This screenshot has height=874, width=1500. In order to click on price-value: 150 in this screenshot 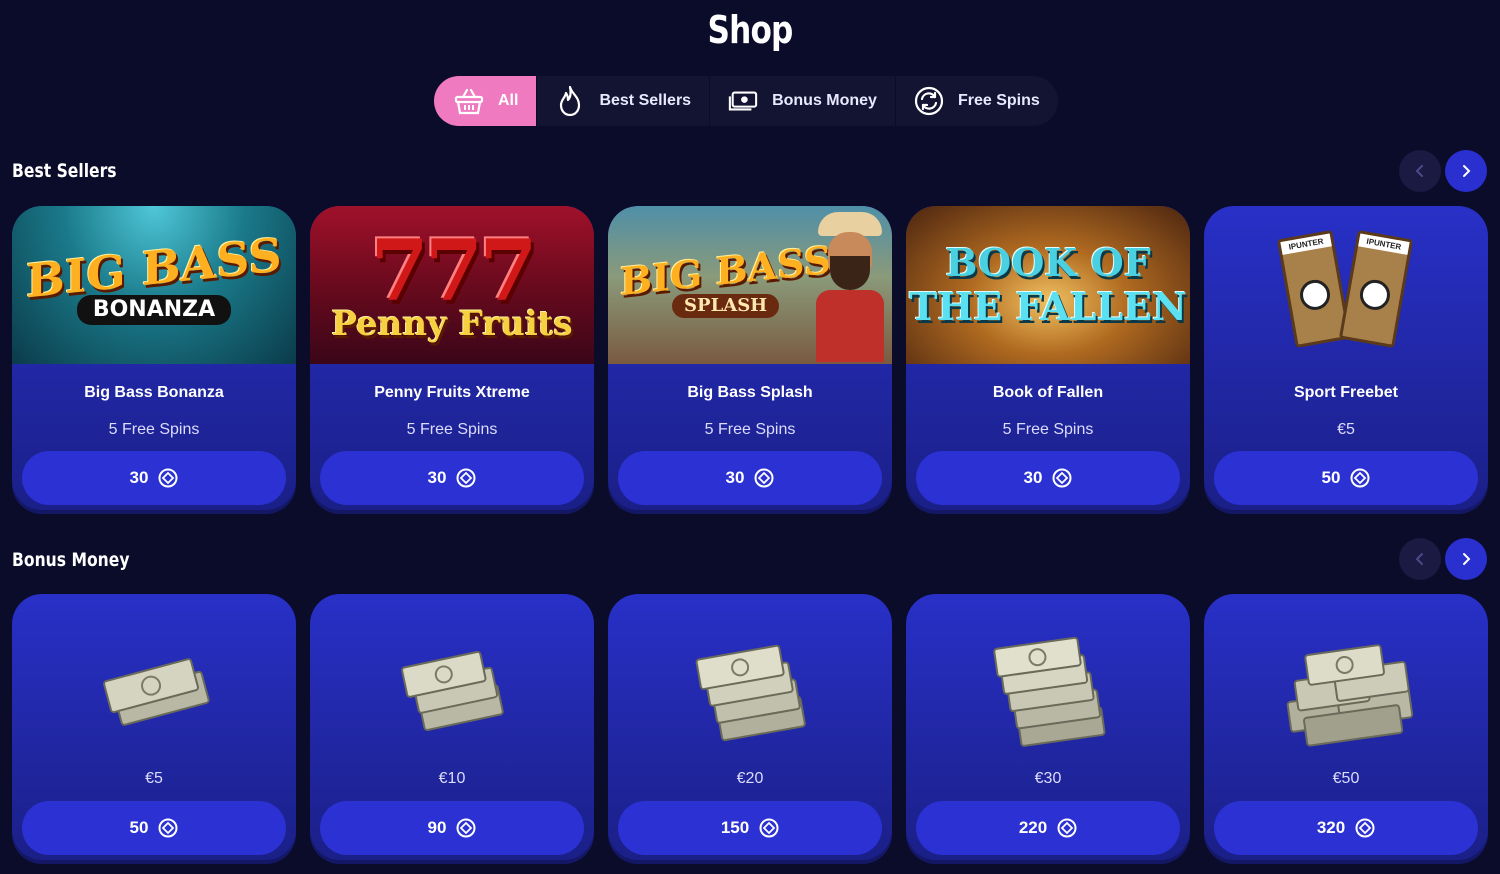, I will do `click(735, 827)`.